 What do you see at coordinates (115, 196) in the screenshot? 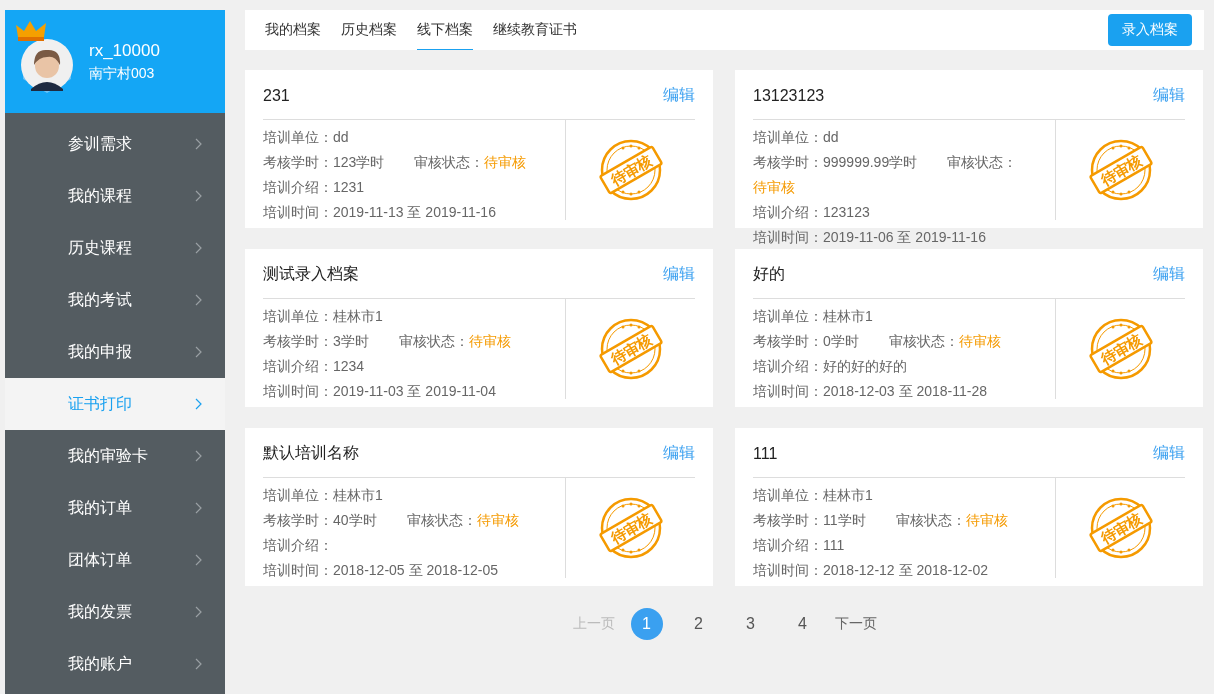
I see `sidebar-item: 我的课程` at bounding box center [115, 196].